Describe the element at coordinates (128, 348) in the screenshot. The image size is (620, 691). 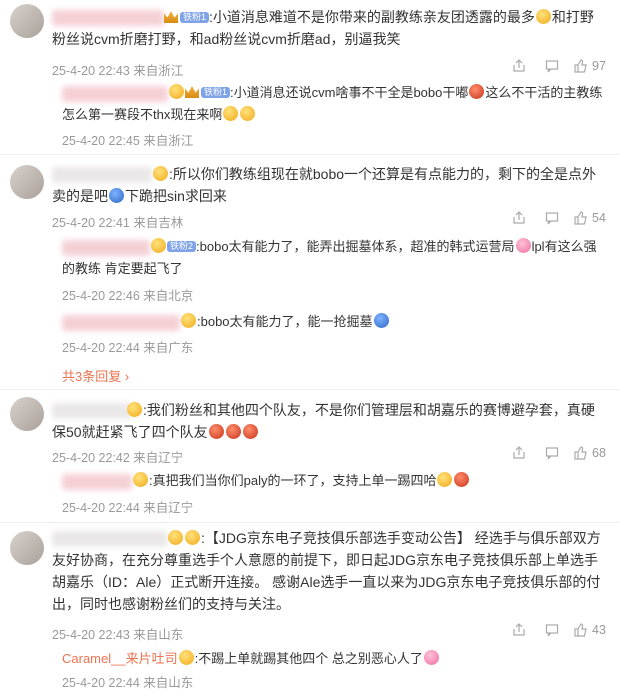
I see `sub-comment-meta: 25-4-20 22:44 来自广东` at that location.